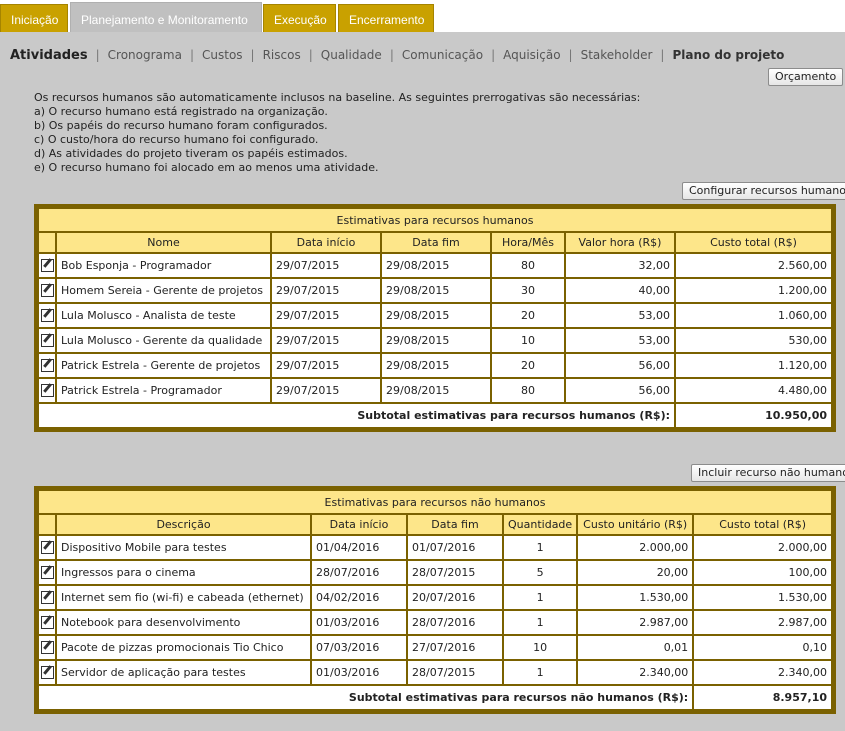 This screenshot has width=845, height=731. I want to click on cell-nome: Patrick Estrela - Gerente de projetos, so click(163, 365).